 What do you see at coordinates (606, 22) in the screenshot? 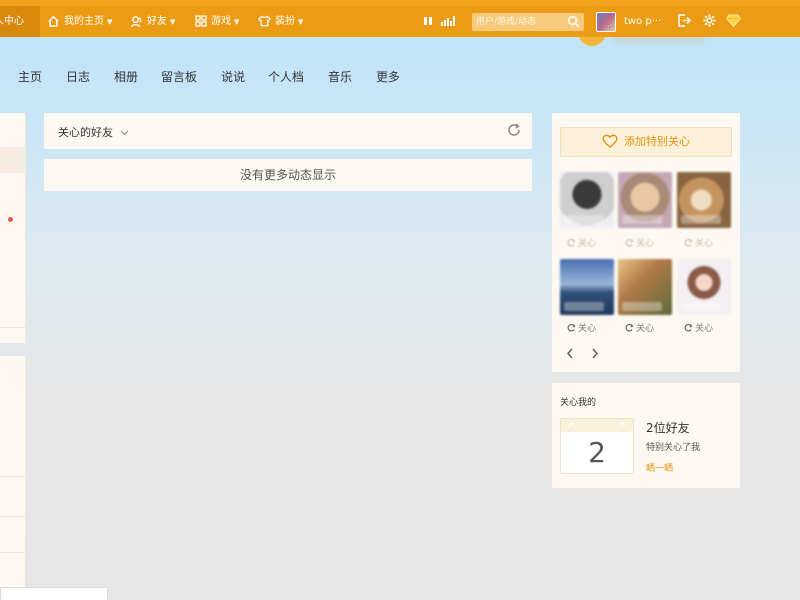
I see `avatar` at bounding box center [606, 22].